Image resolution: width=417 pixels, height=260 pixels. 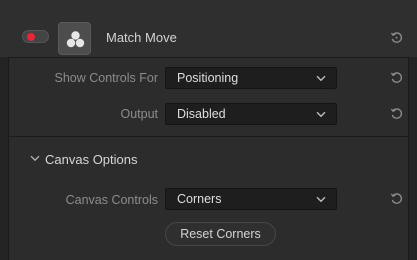 I want to click on toggle-knob-indicator, so click(x=31, y=37).